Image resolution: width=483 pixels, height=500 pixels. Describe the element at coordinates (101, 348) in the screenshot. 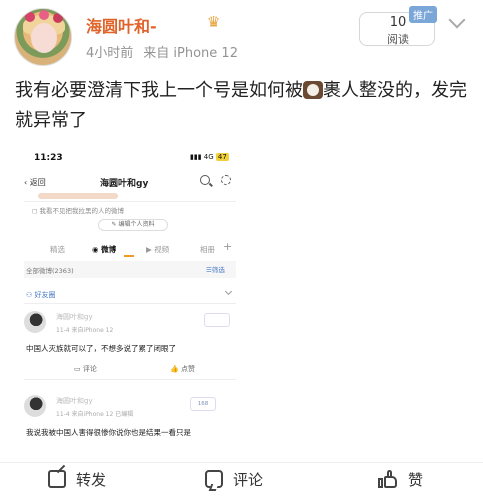

I see `shot-post-body: 中国人灭族就可以了，不想多说了累了闭眼了` at that location.